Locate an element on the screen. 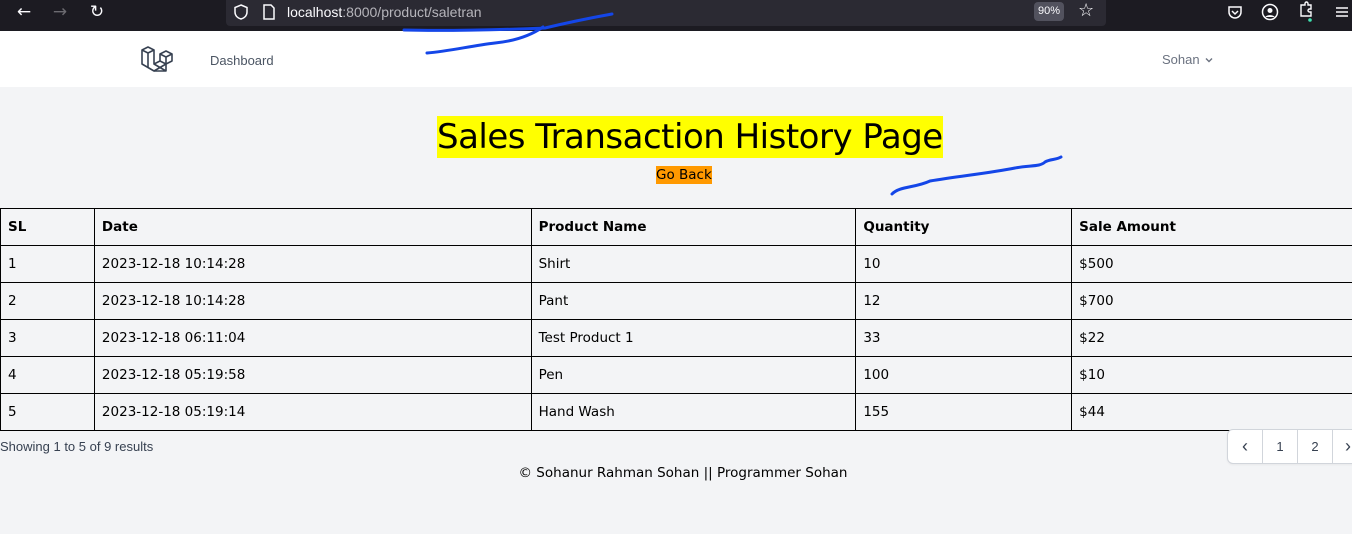 This screenshot has height=534, width=1352. cell-sl: 5 is located at coordinates (47, 412).